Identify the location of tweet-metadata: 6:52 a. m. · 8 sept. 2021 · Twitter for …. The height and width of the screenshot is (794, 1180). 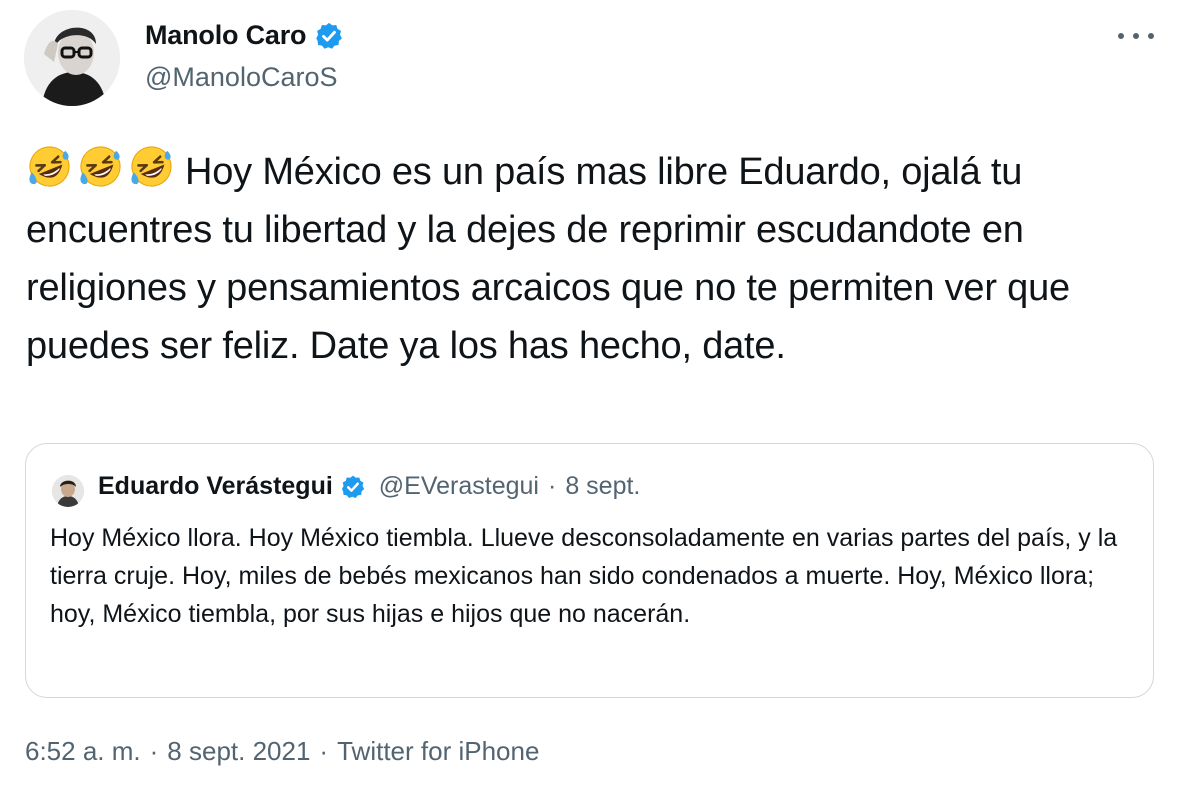
(282, 751).